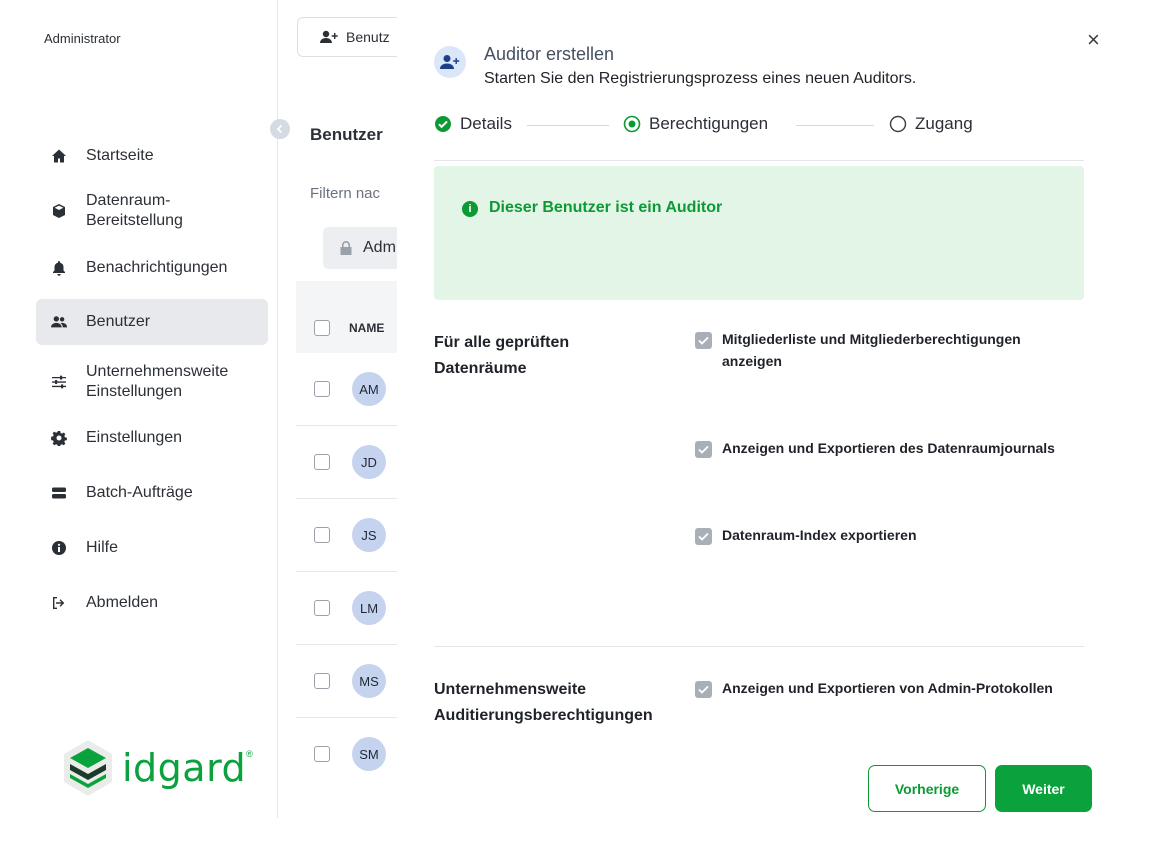  I want to click on sidebar-item-hilfe: Hilfe, so click(152, 548).